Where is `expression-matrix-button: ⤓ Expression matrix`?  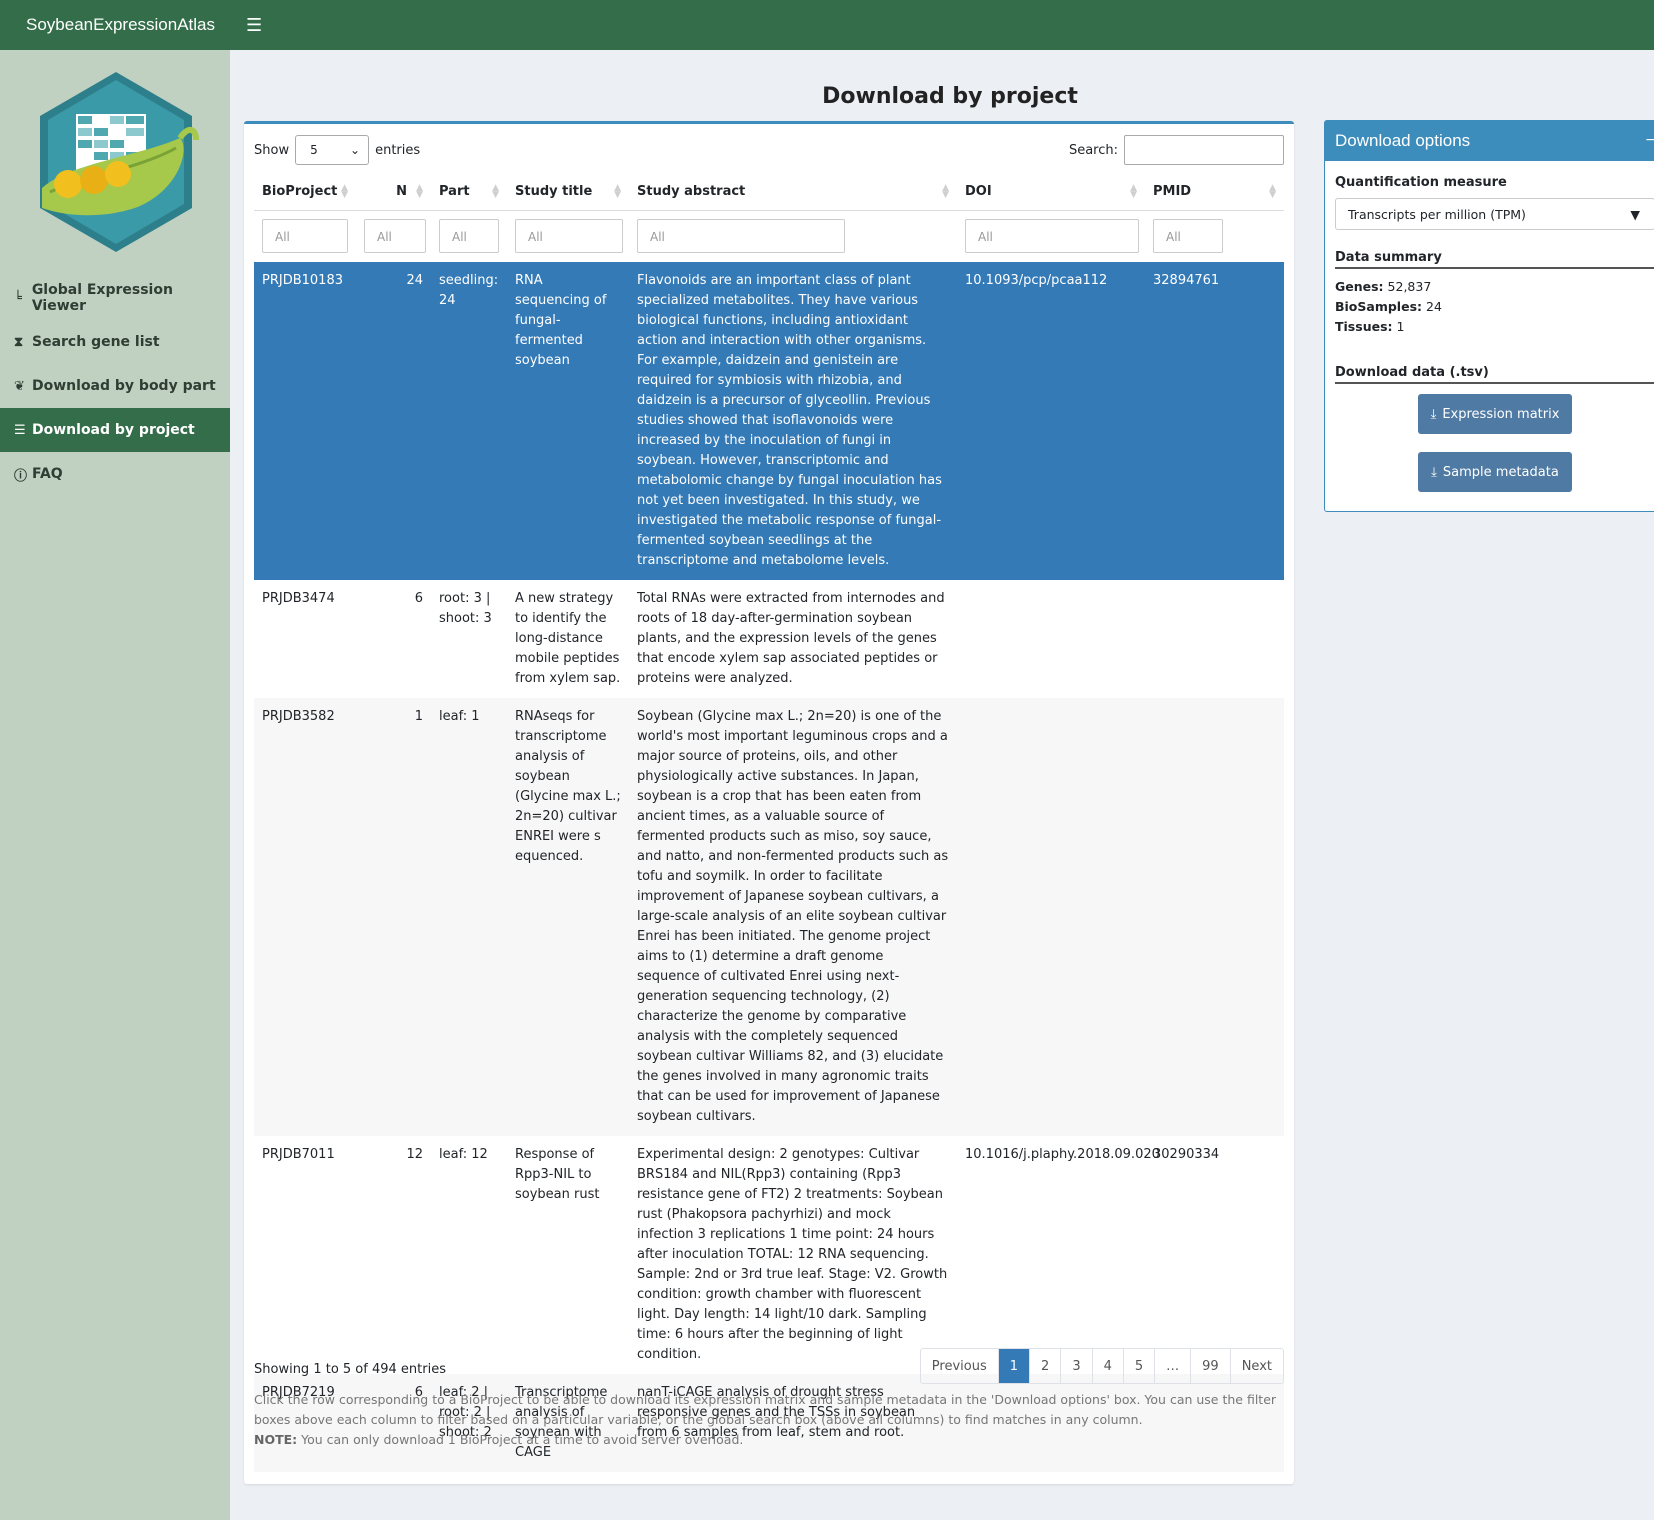 expression-matrix-button: ⤓ Expression matrix is located at coordinates (1495, 414).